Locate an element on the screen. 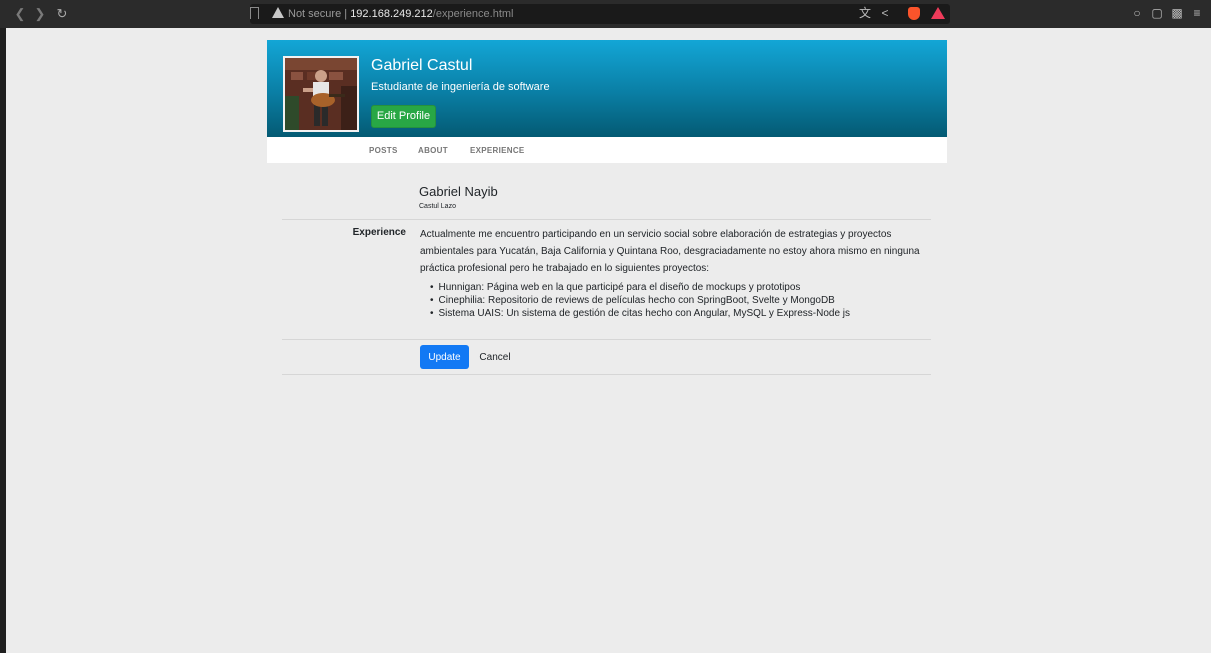  brave-rewards-icon is located at coordinates (938, 13).